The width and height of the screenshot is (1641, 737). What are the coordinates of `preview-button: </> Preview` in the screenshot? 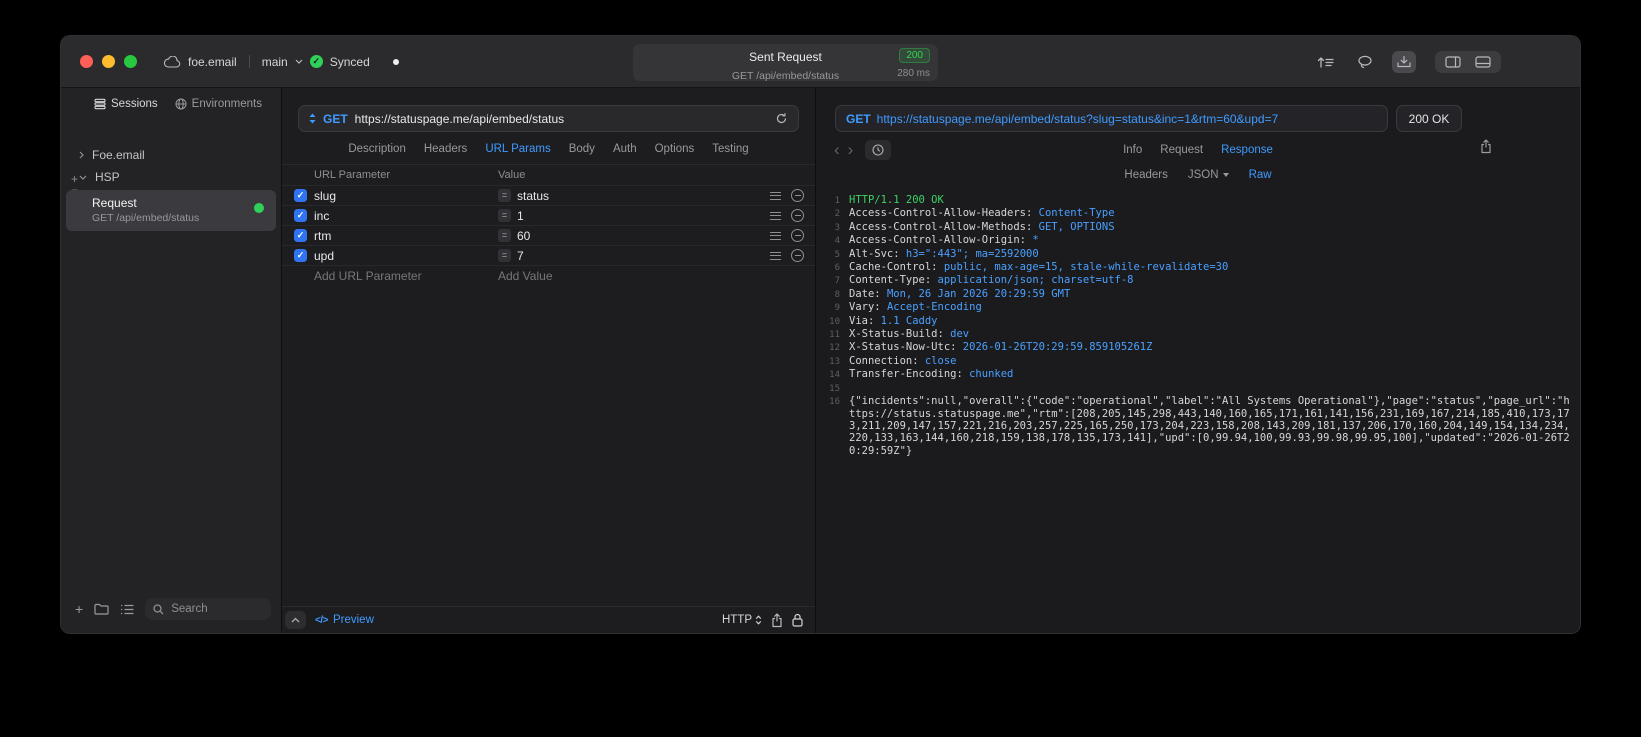 It's located at (344, 620).